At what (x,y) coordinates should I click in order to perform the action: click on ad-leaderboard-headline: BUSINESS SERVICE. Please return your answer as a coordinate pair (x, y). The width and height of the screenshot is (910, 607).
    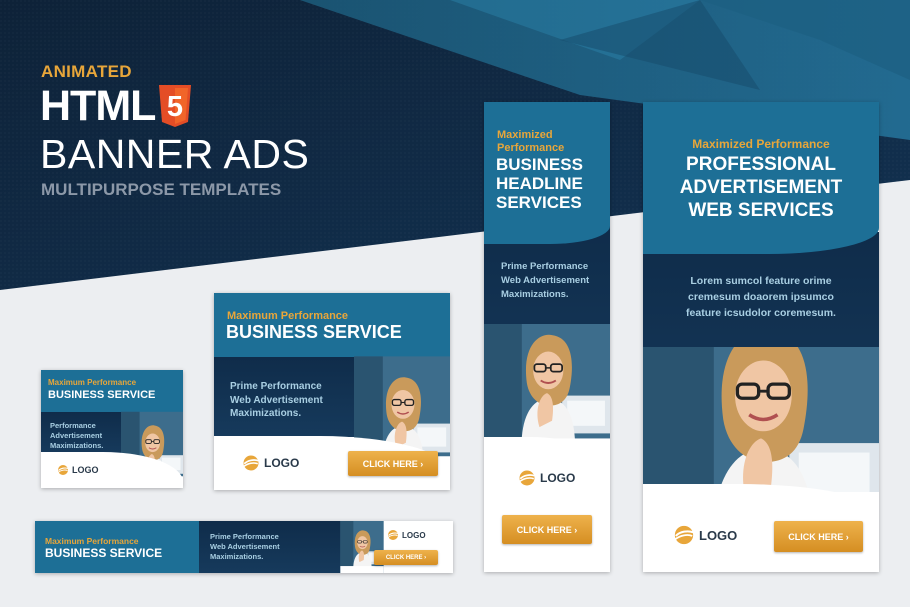
    Looking at the image, I should click on (104, 553).